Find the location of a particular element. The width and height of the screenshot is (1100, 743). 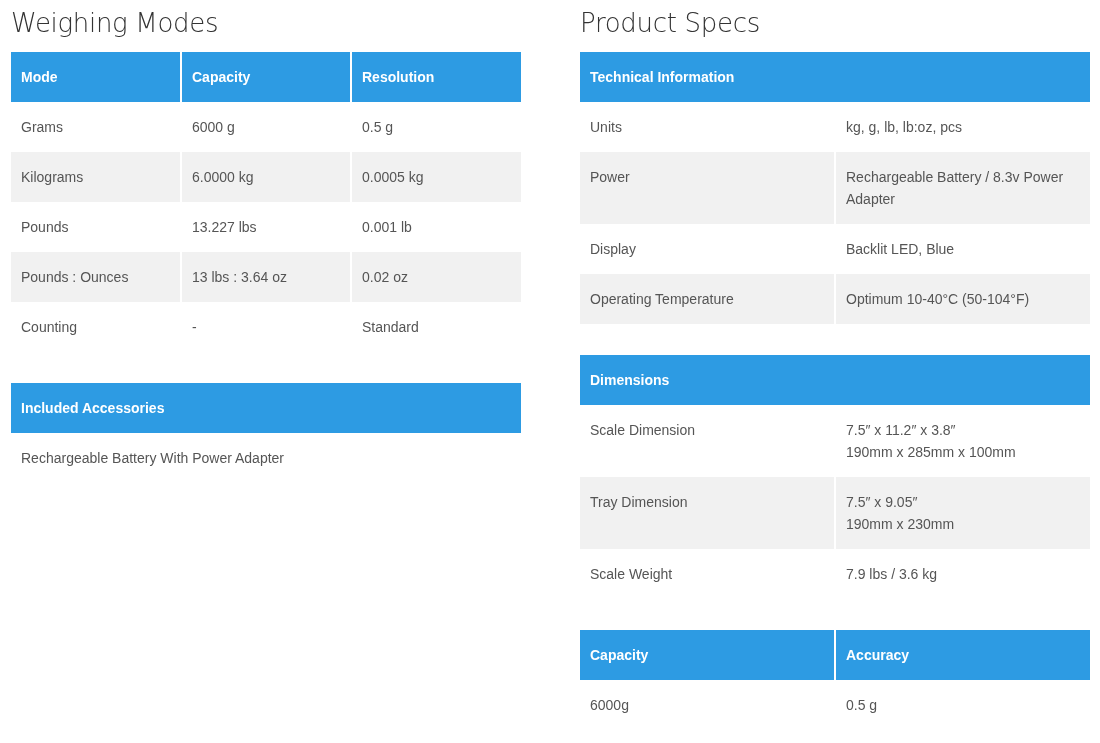

table-cell: 0.0005 kg is located at coordinates (436, 177).